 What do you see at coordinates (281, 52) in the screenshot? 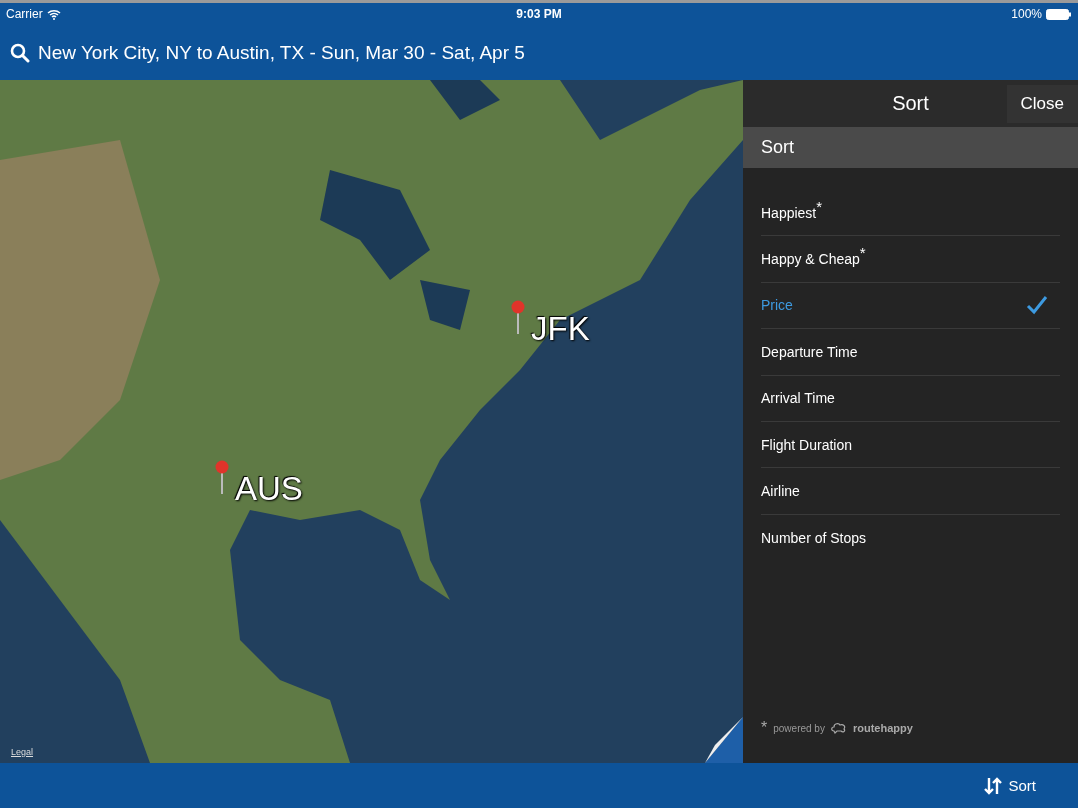
I see `search-field: New York City, NY to Austin, TX - Sun, Mar 30 - Sat, Apr 5` at bounding box center [281, 52].